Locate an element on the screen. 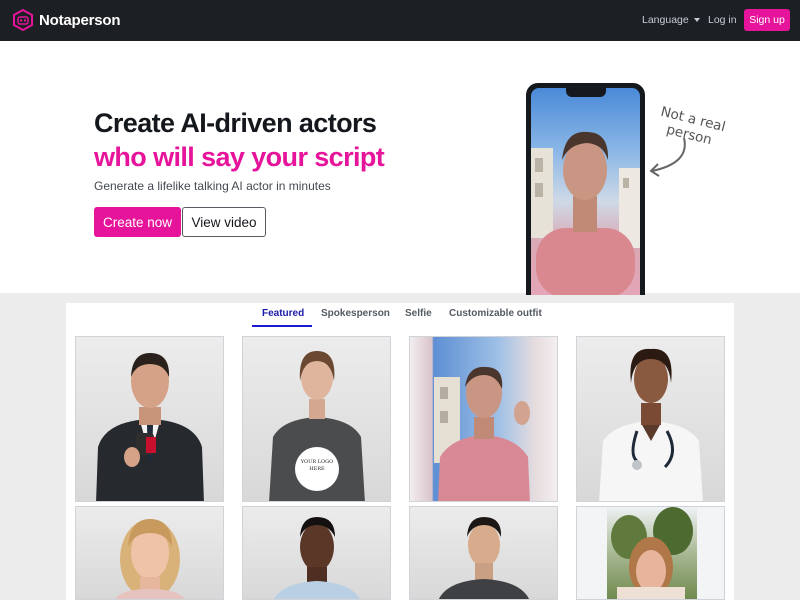  language-dropdown: Language is located at coordinates (671, 20).